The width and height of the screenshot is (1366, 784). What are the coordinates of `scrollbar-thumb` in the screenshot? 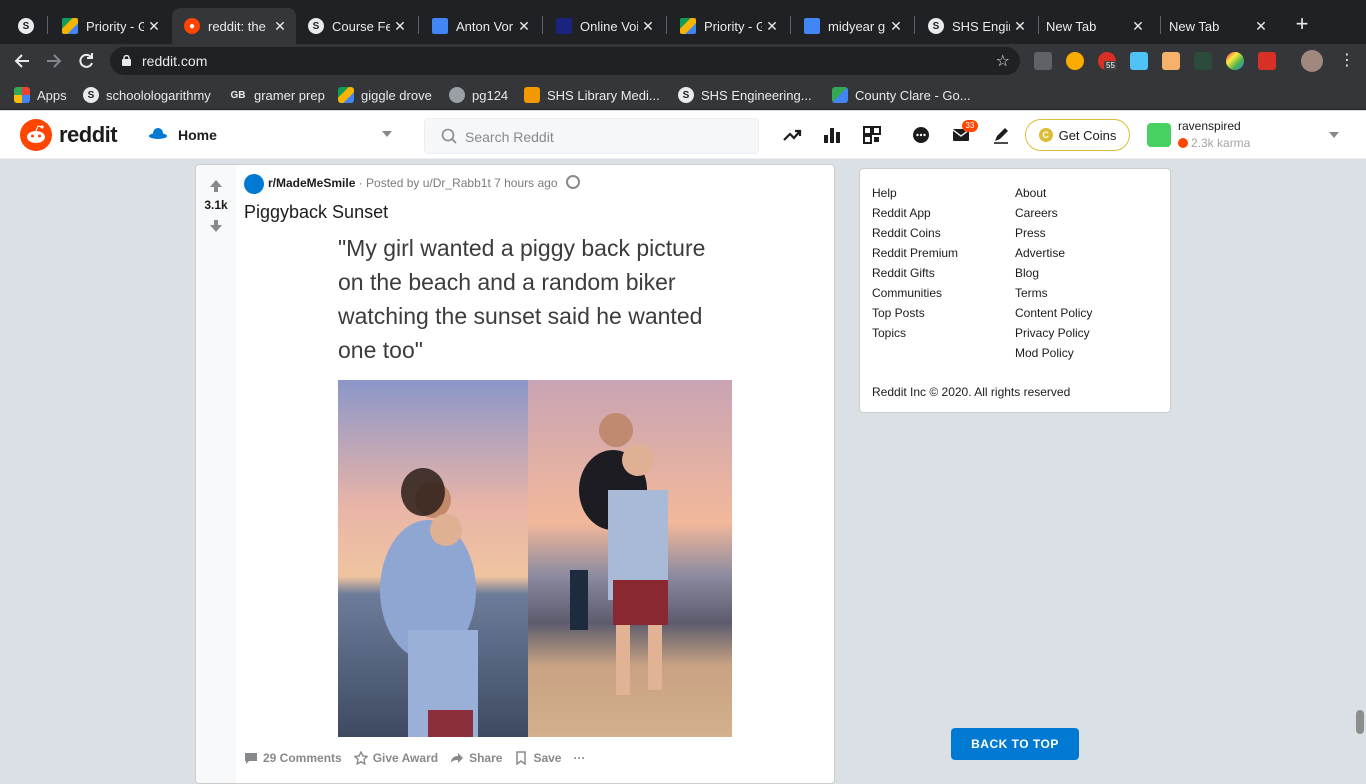 It's located at (1360, 722).